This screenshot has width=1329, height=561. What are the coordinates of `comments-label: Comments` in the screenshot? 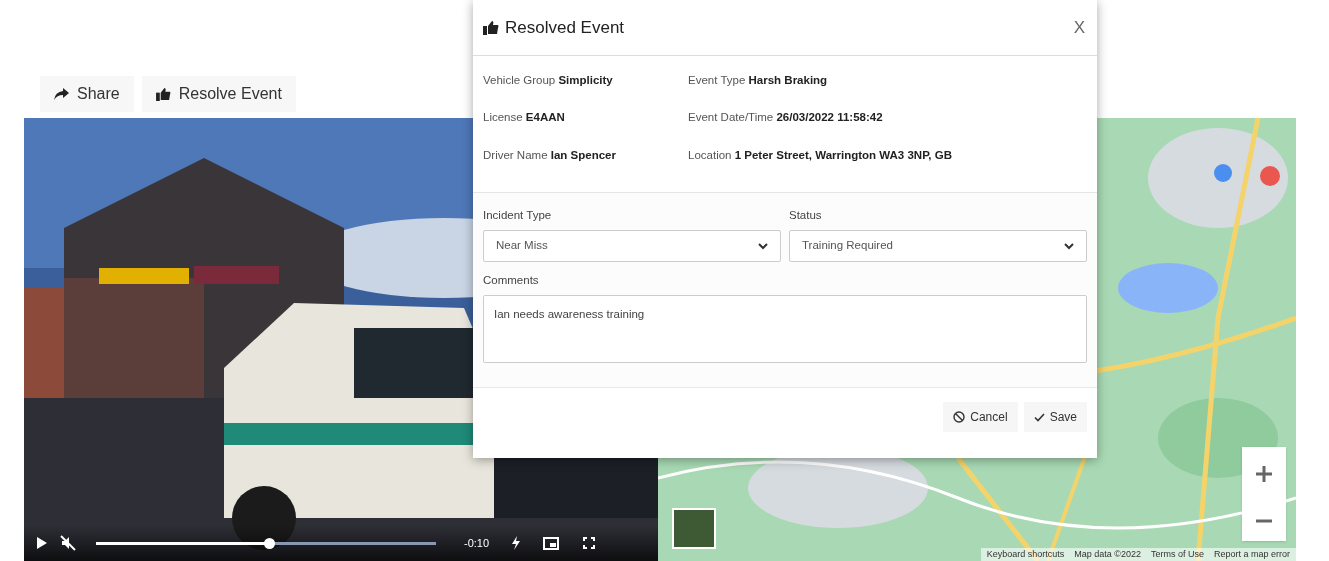 It's located at (511, 280).